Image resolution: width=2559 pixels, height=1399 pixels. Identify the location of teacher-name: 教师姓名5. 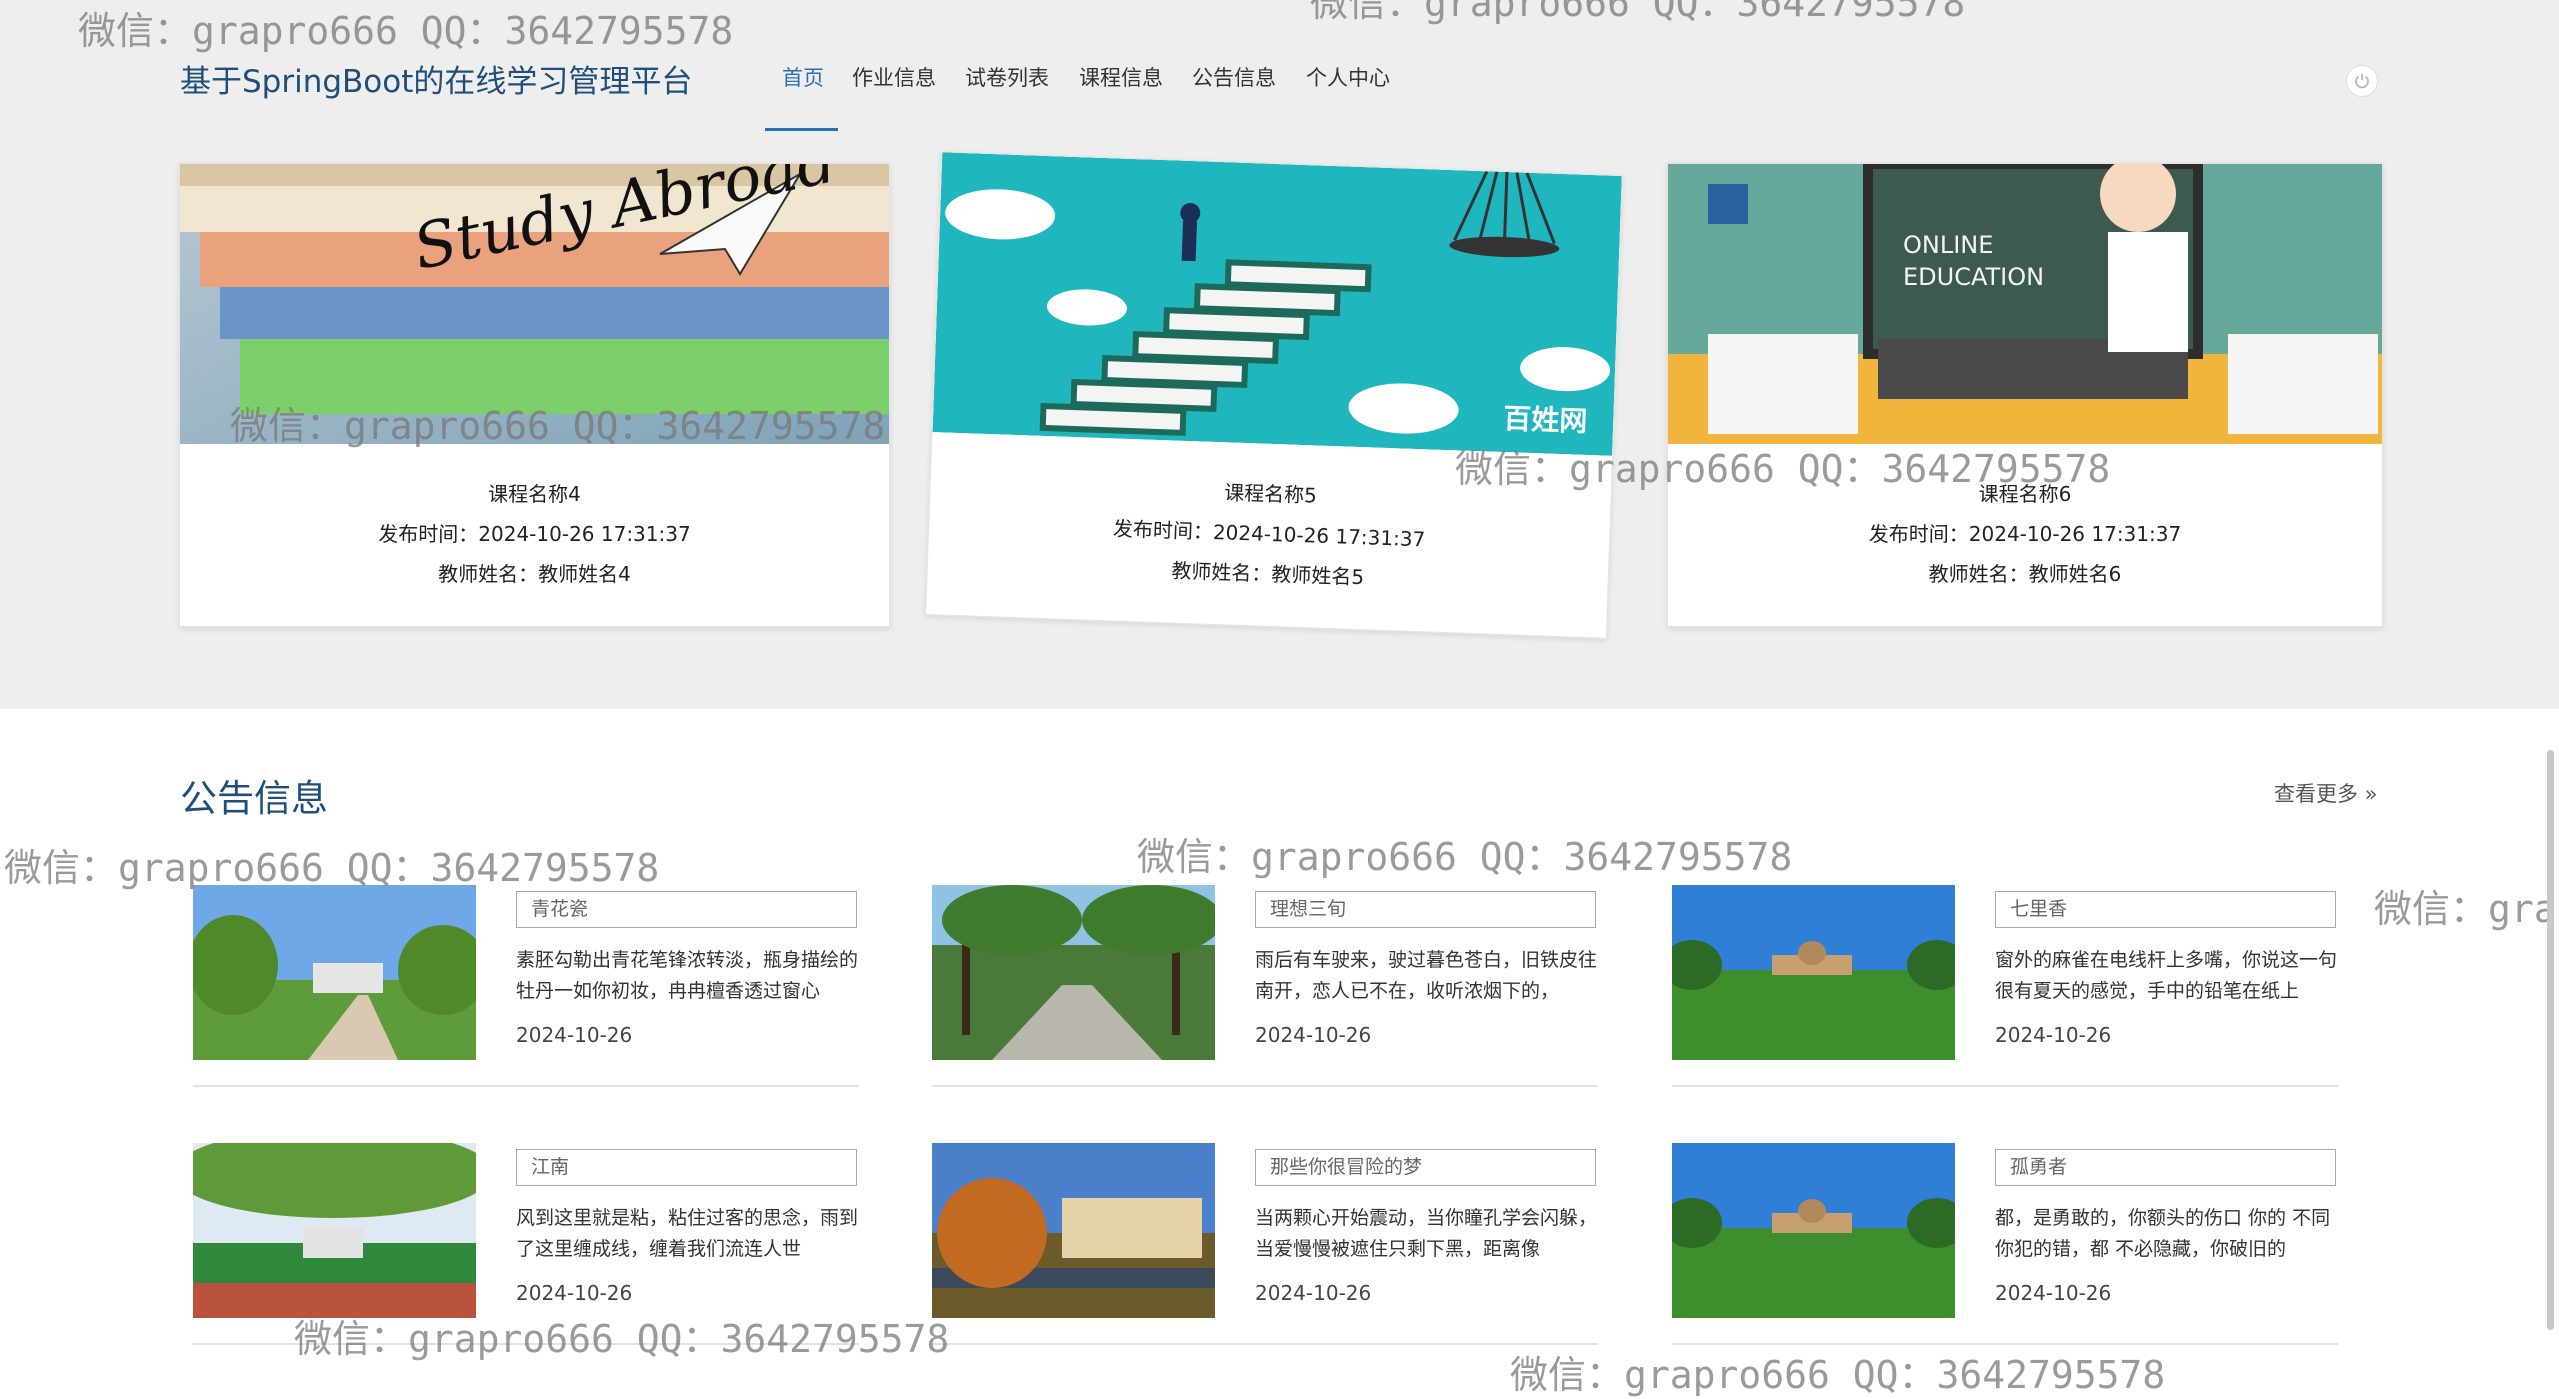
(1317, 576).